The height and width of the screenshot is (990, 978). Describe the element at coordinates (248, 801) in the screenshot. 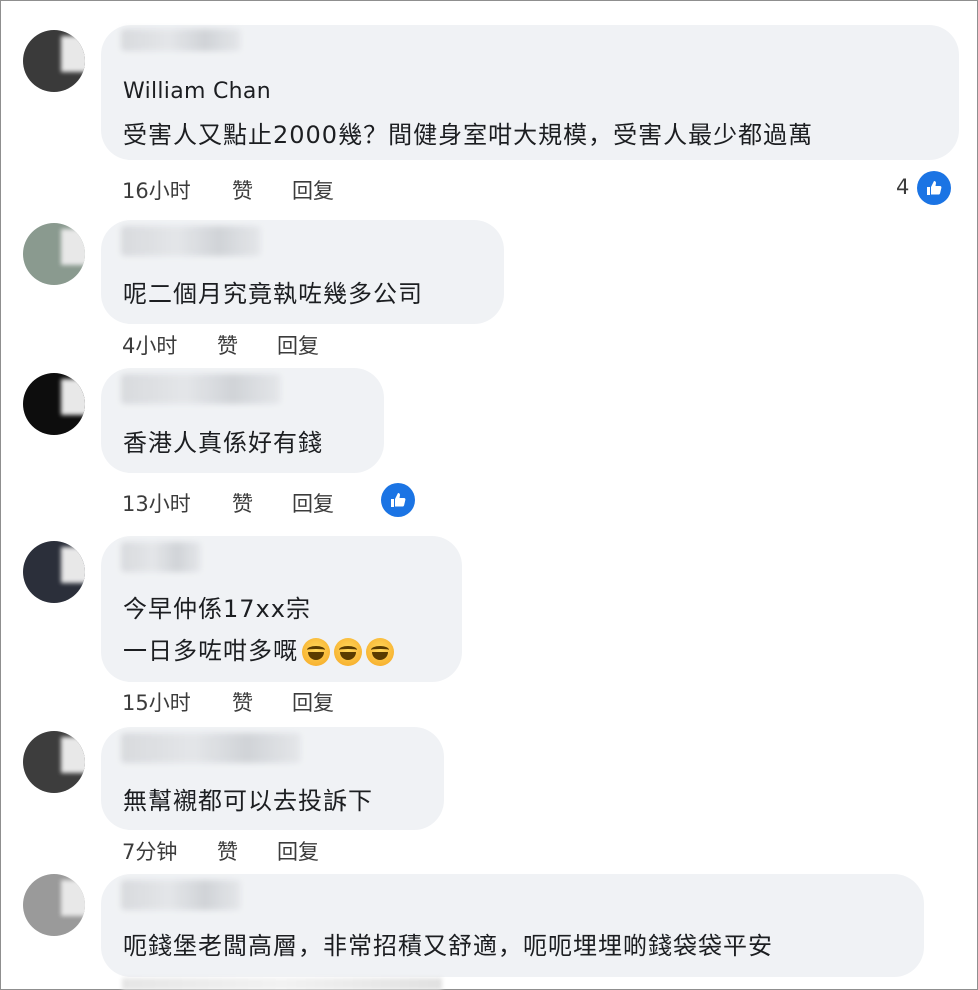

I see `comment-text: 無幫襯都可以去投訴下` at that location.